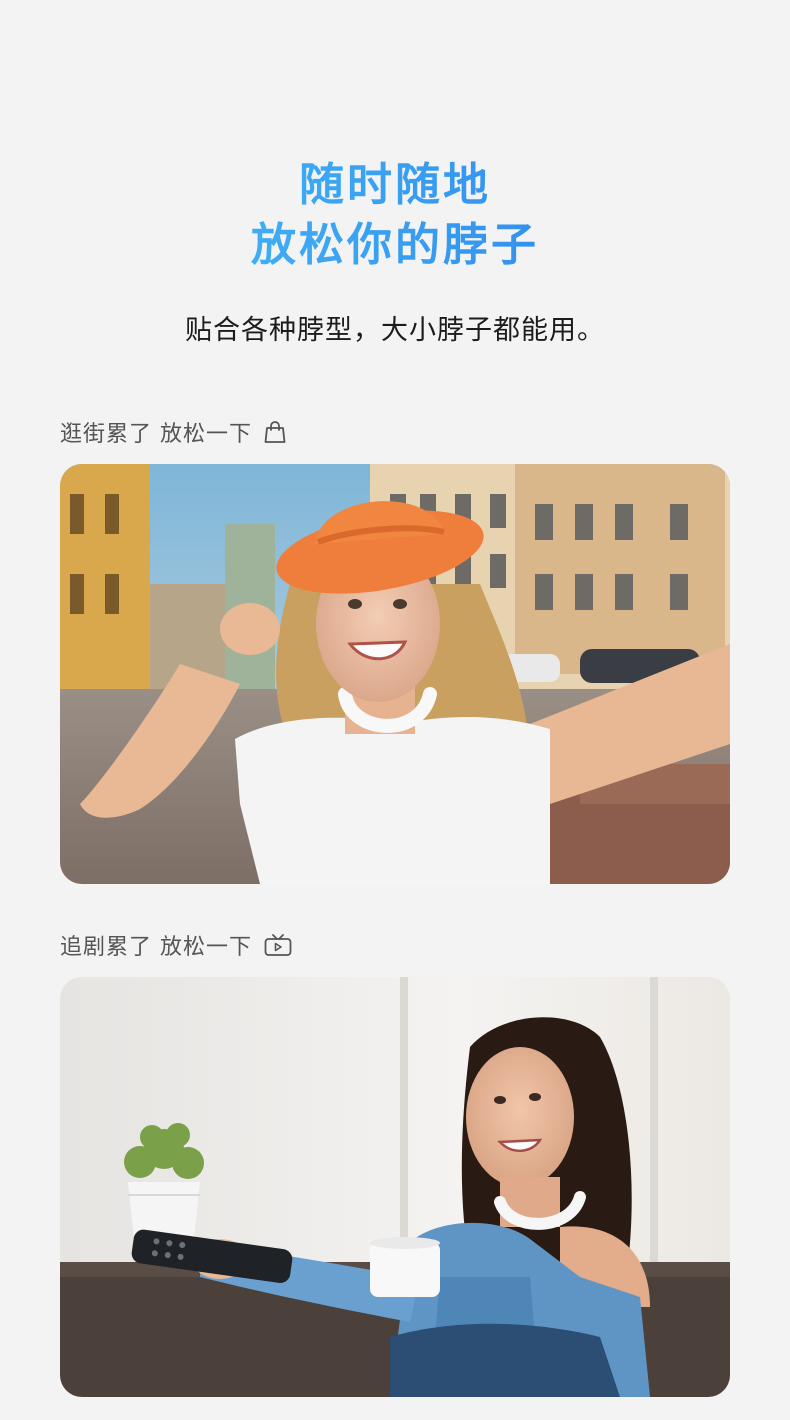  What do you see at coordinates (156, 434) in the screenshot?
I see `section-label-text: 逛街累了 放松一下` at bounding box center [156, 434].